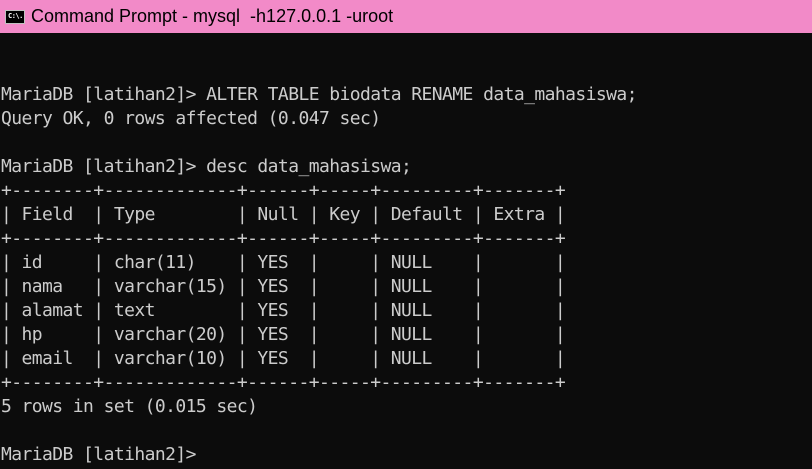 This screenshot has width=812, height=469. Describe the element at coordinates (406, 455) in the screenshot. I see `console-prompt: MariaDB [latihan2]>` at that location.